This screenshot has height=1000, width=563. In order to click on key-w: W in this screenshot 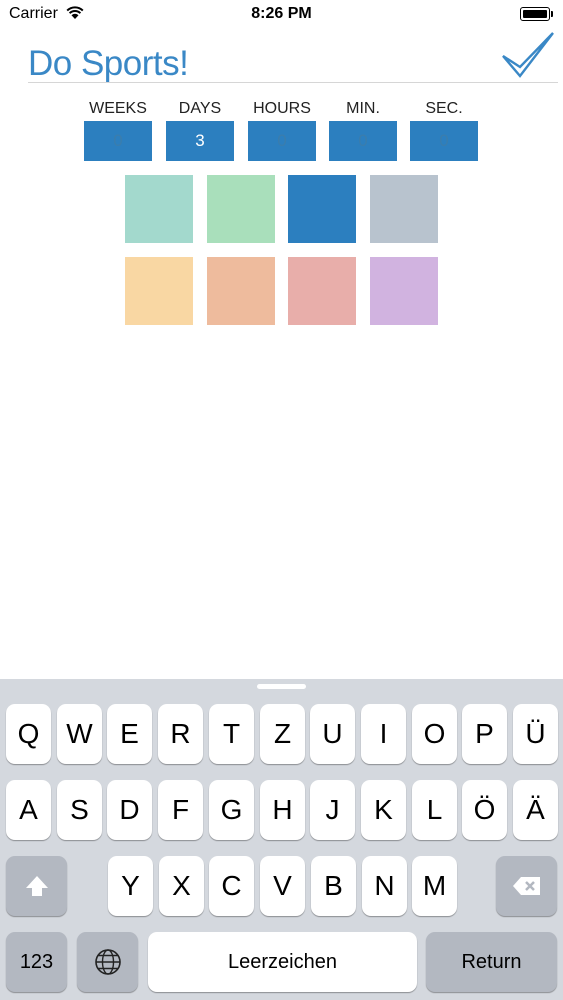, I will do `click(79, 734)`.